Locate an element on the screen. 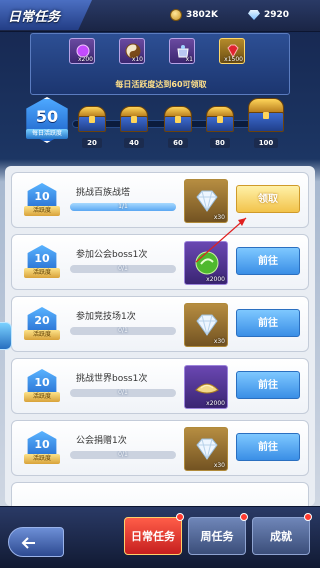 Image resolution: width=320 pixels, height=568 pixels. activity-badge: 20 活跃度 is located at coordinates (42, 323).